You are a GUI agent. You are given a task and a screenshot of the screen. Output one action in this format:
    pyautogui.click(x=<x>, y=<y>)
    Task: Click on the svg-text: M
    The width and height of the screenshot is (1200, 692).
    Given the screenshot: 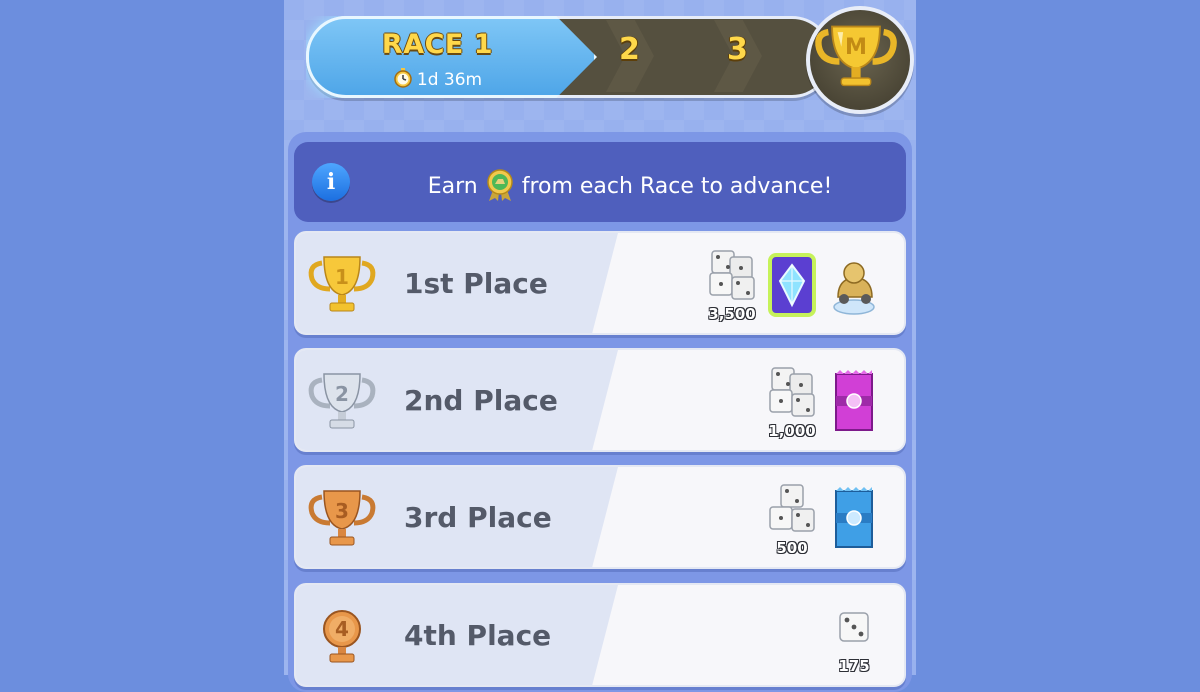 What is the action you would take?
    pyautogui.click(x=856, y=47)
    